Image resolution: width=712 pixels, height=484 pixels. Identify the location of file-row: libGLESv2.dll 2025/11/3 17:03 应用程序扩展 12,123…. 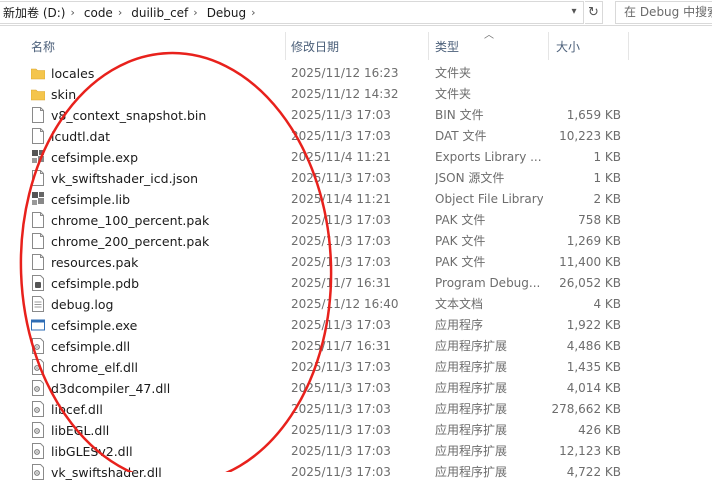
(356, 451).